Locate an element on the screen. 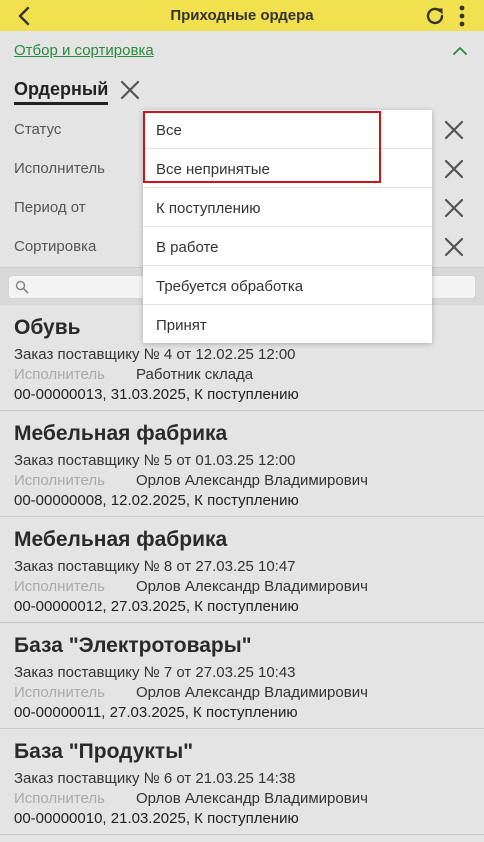 This screenshot has height=842, width=484. item-executor: Работник склада is located at coordinates (195, 374).